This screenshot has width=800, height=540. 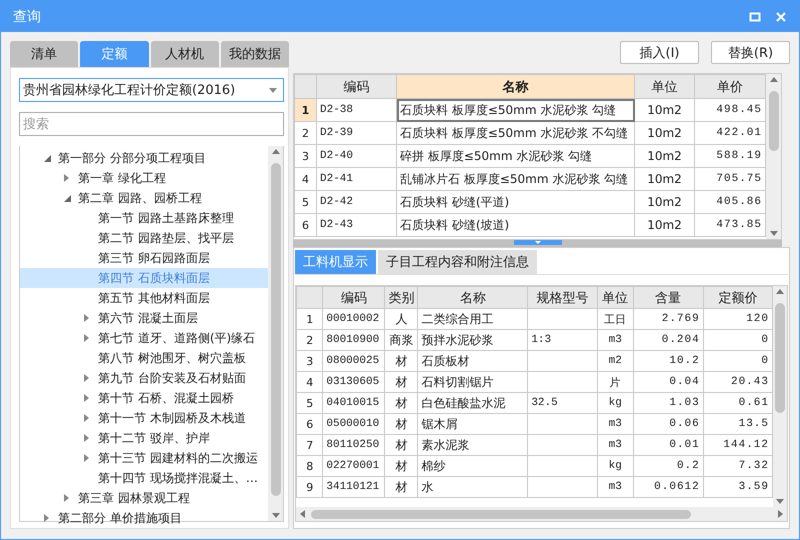 What do you see at coordinates (144, 358) in the screenshot?
I see `tree-item: 第八节 树池围牙、树穴盖板` at bounding box center [144, 358].